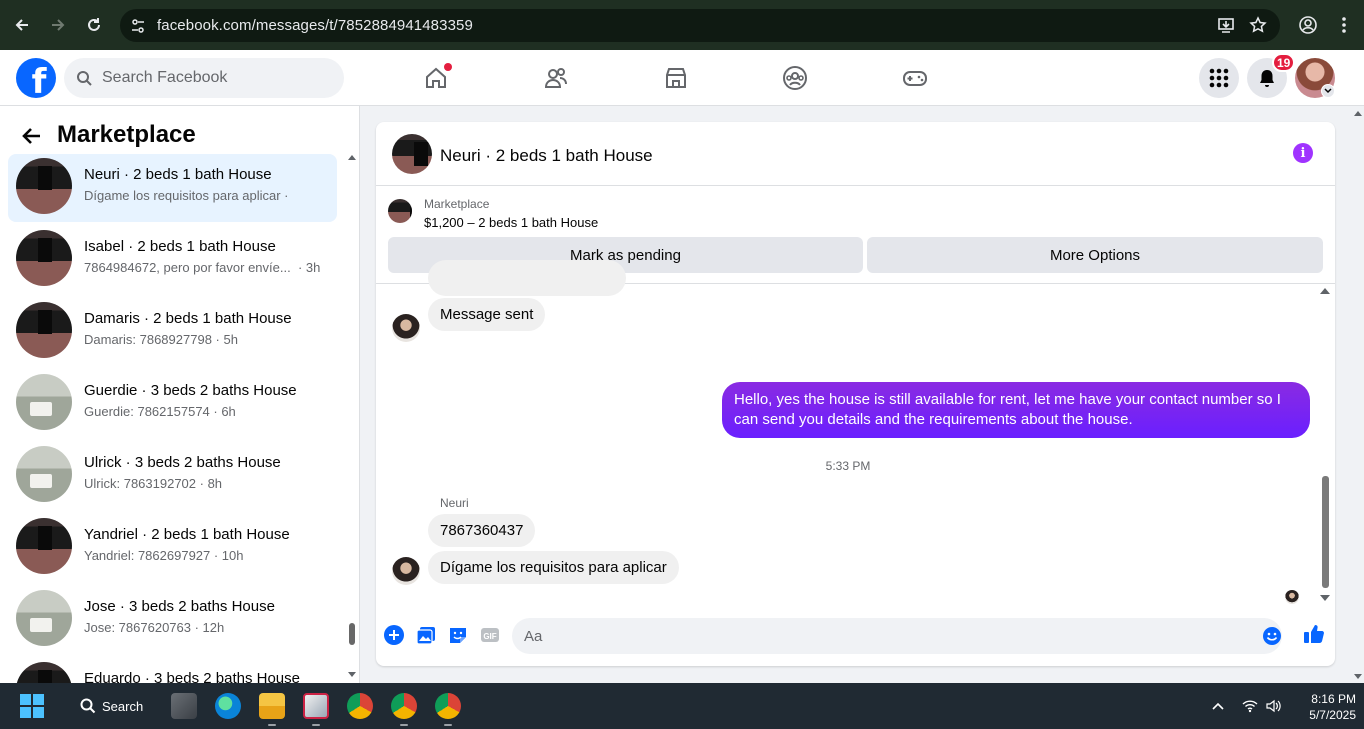 Image resolution: width=1364 pixels, height=729 pixels. I want to click on notification-badge: 19, so click(1284, 62).